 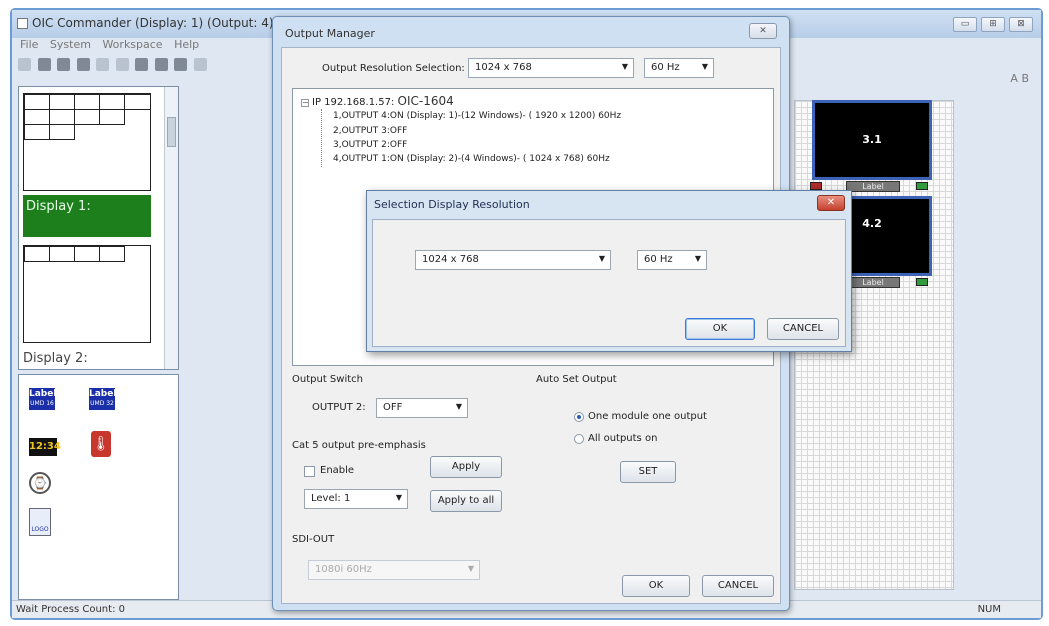 I want to click on grid-icon, so click(x=141, y=64).